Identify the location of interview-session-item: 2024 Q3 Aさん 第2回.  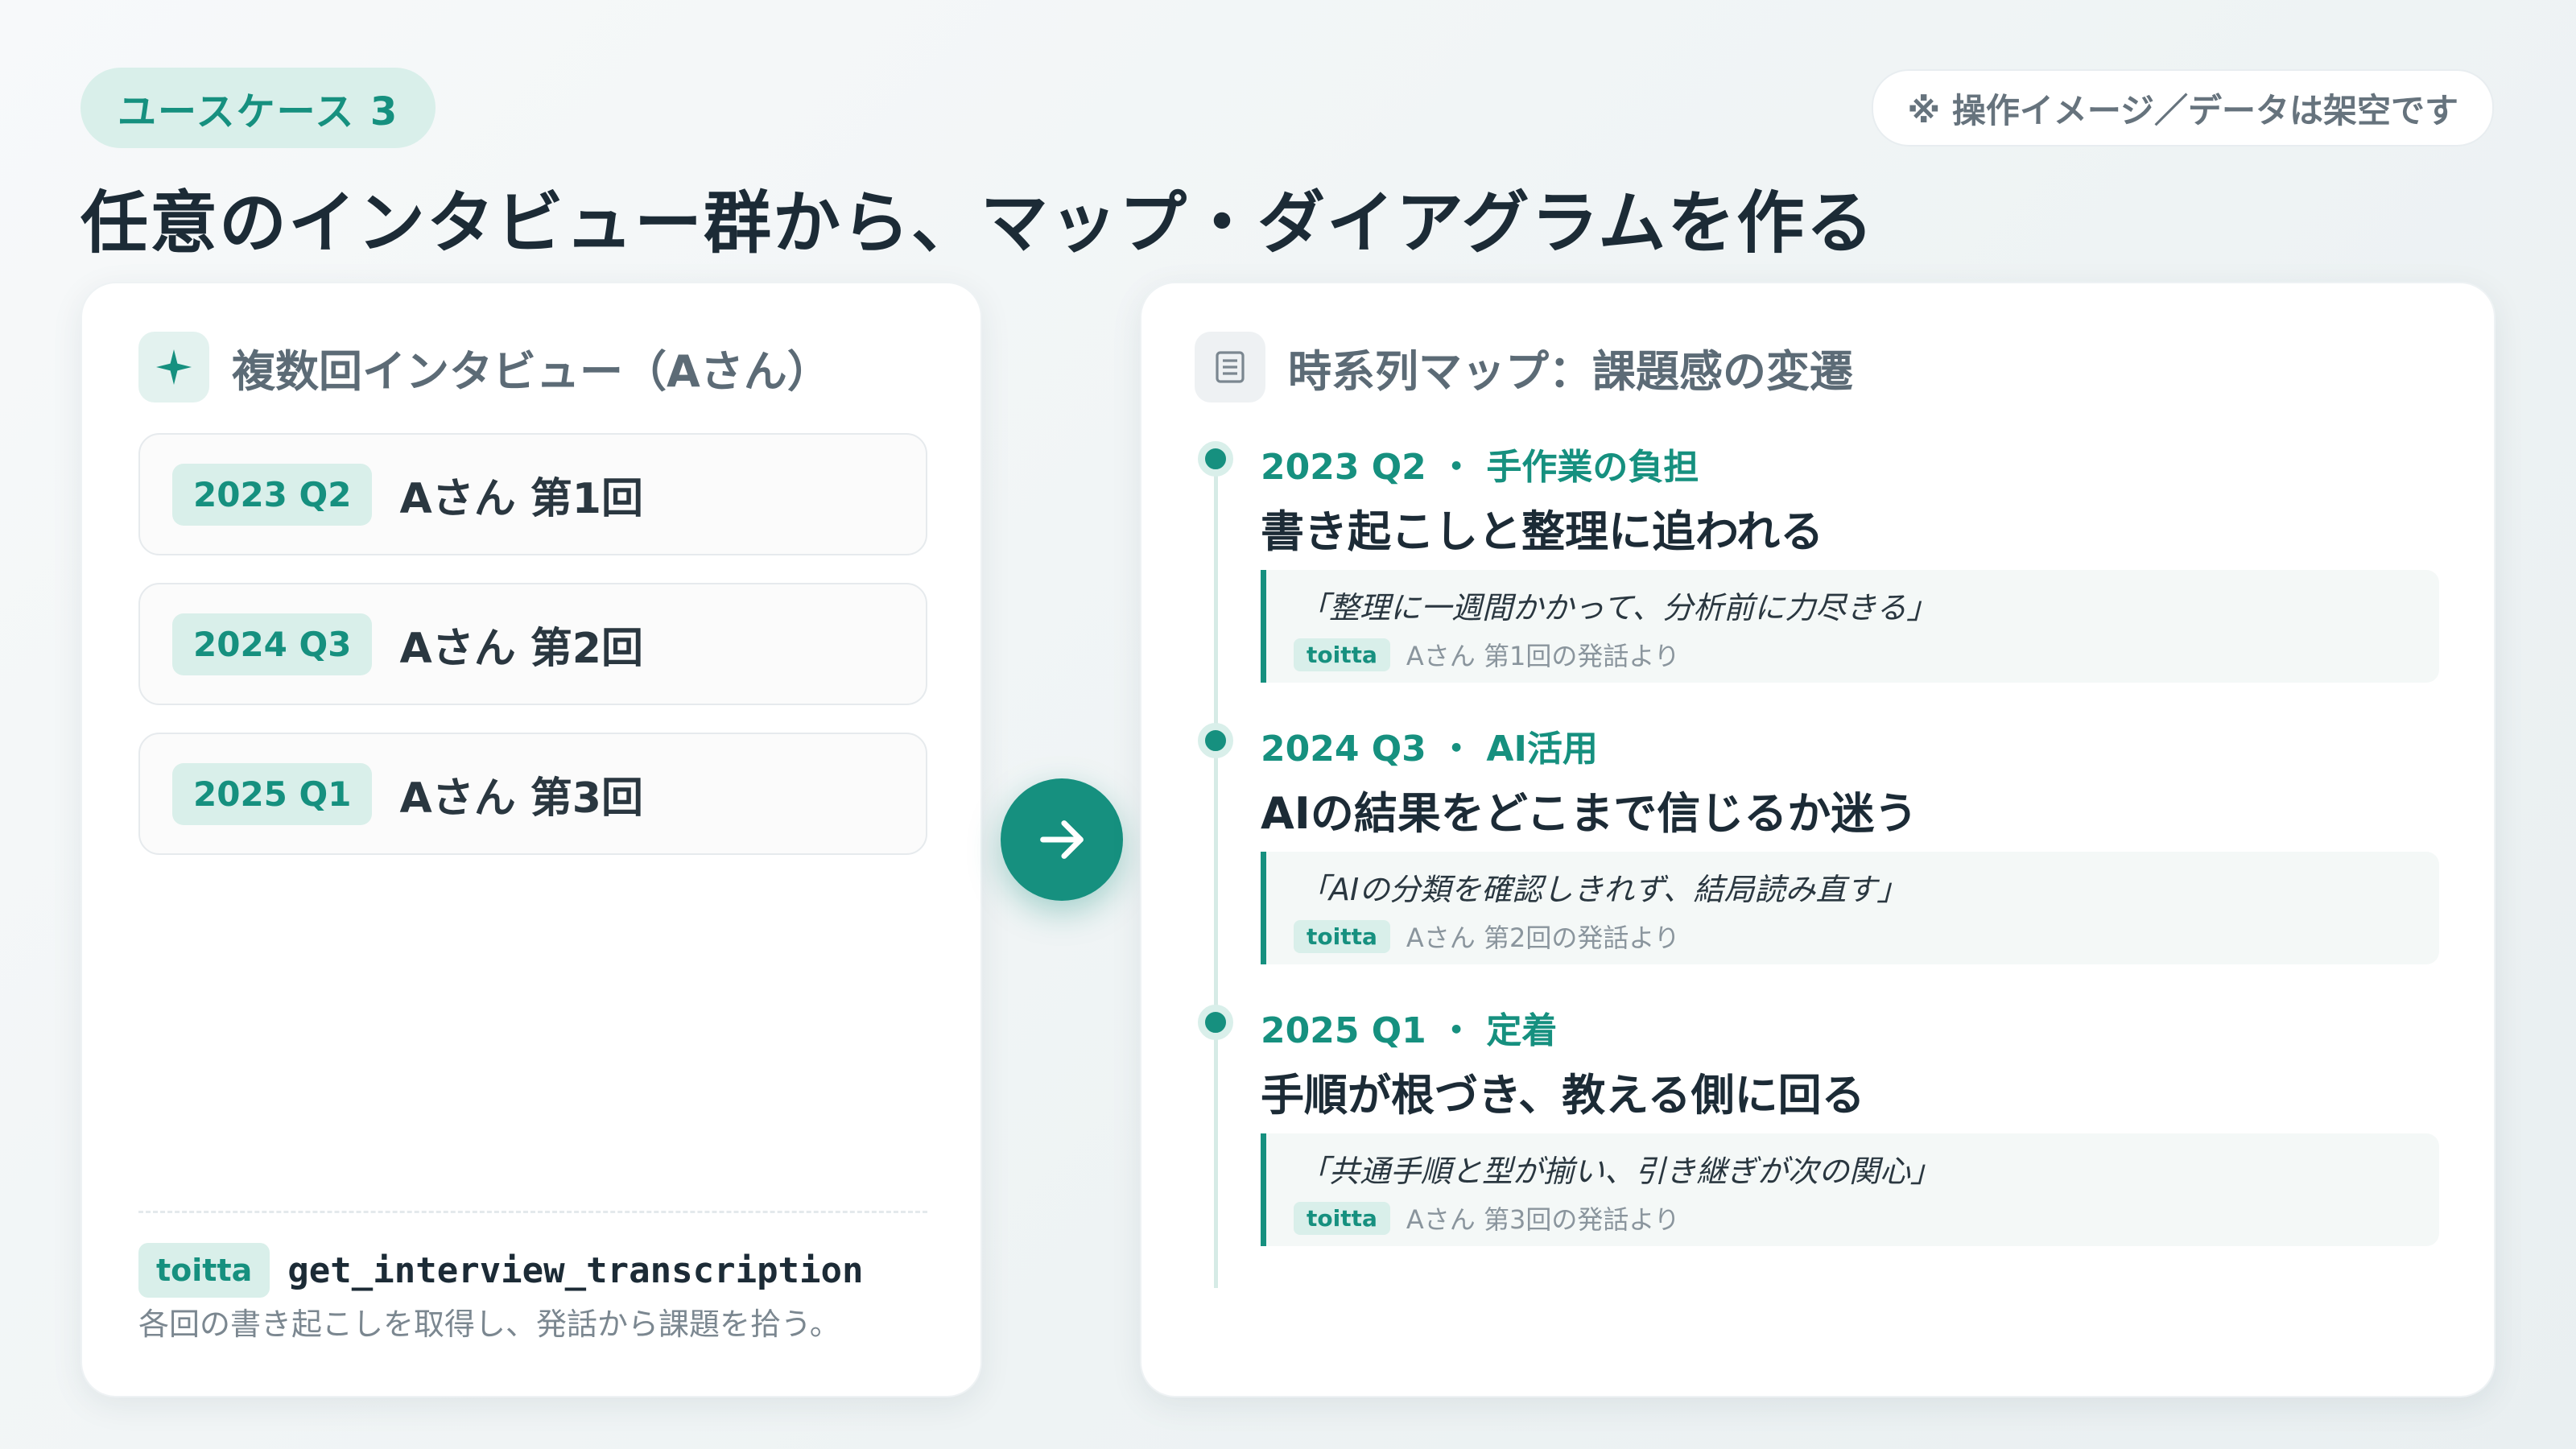
(532, 644).